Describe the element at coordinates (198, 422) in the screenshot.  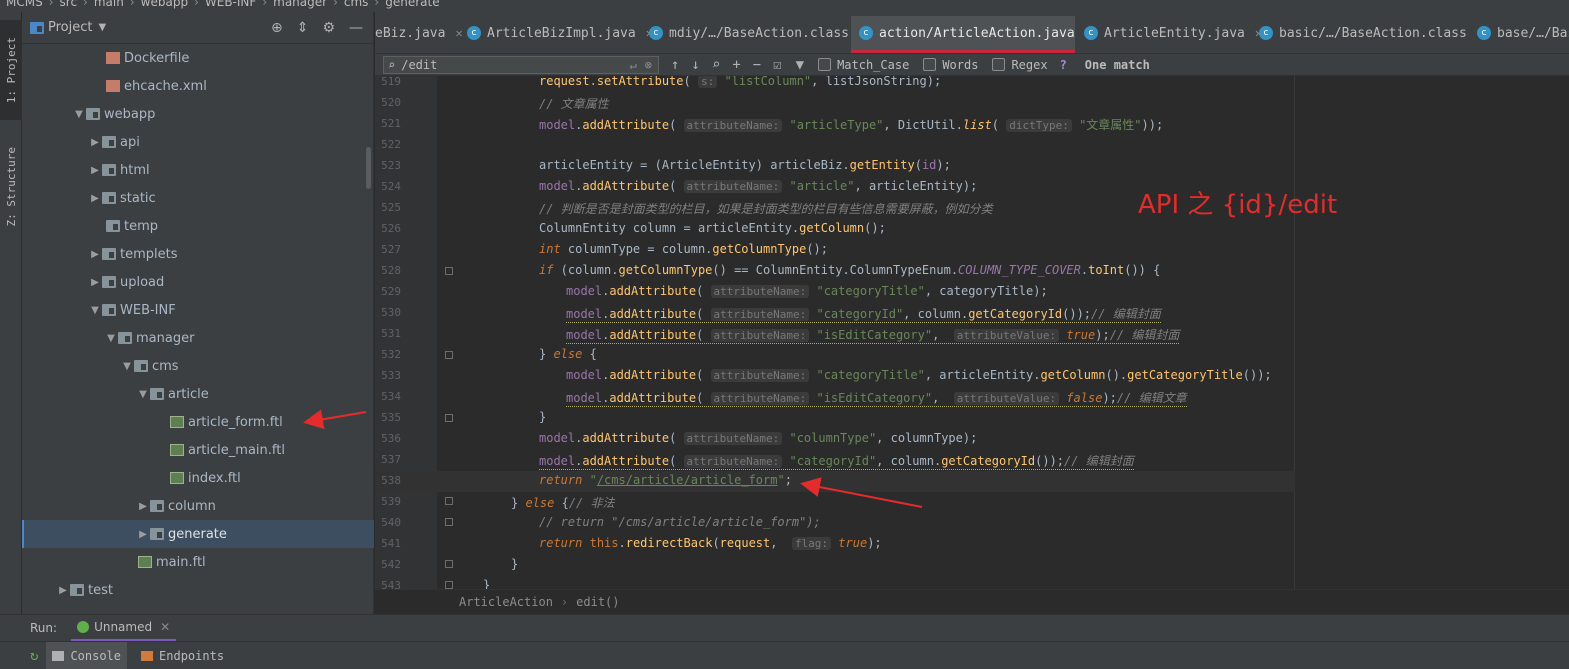
I see `tree-item-article-form: article_form.ftl` at that location.